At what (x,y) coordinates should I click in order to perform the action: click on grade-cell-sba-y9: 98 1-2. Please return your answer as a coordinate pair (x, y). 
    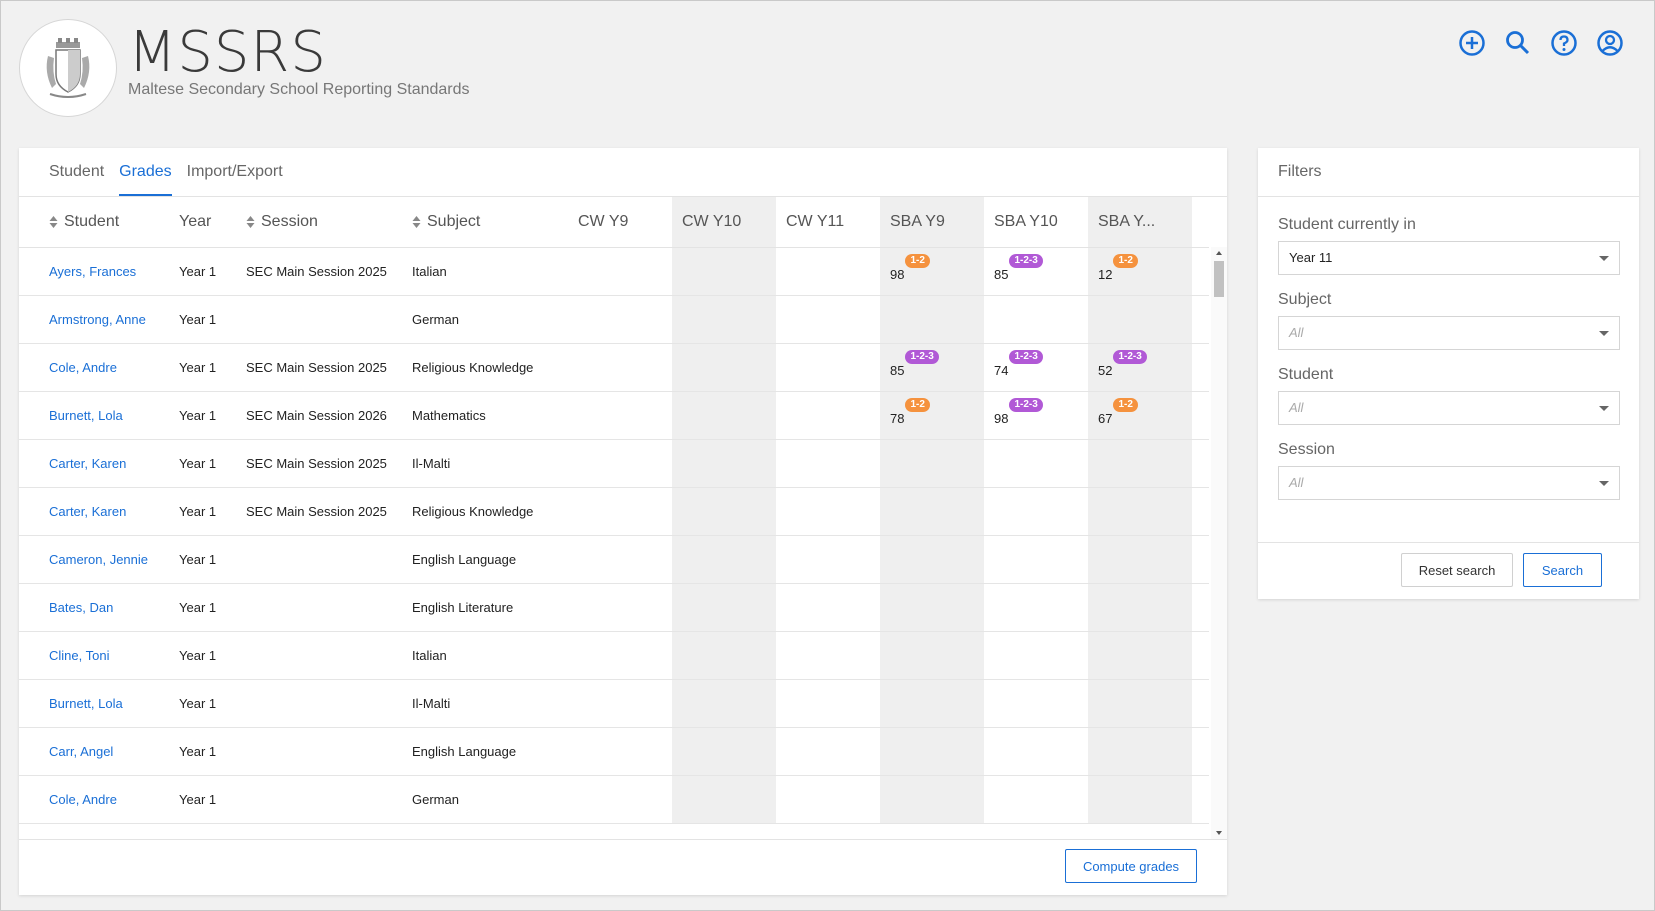
    Looking at the image, I should click on (932, 271).